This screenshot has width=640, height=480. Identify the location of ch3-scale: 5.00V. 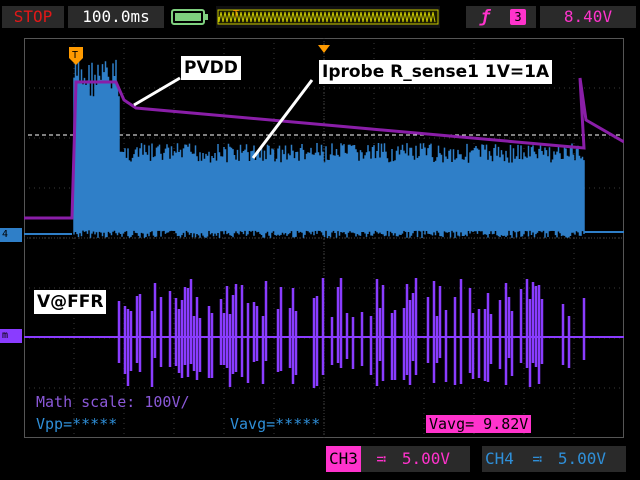
(425, 458).